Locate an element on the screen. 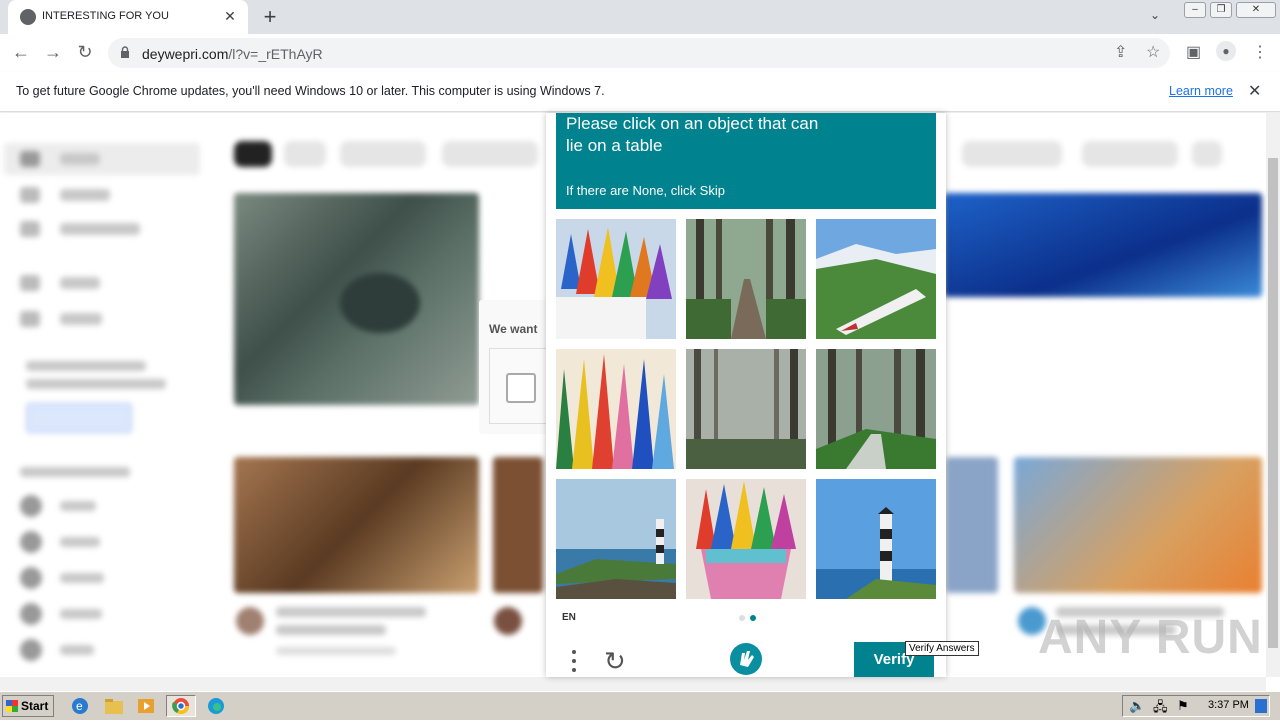  pencils-cup-image is located at coordinates (746, 539).